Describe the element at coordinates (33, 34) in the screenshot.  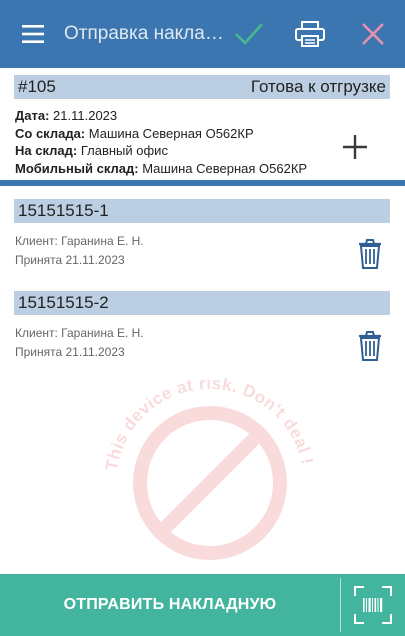
I see `hamburger-icon` at that location.